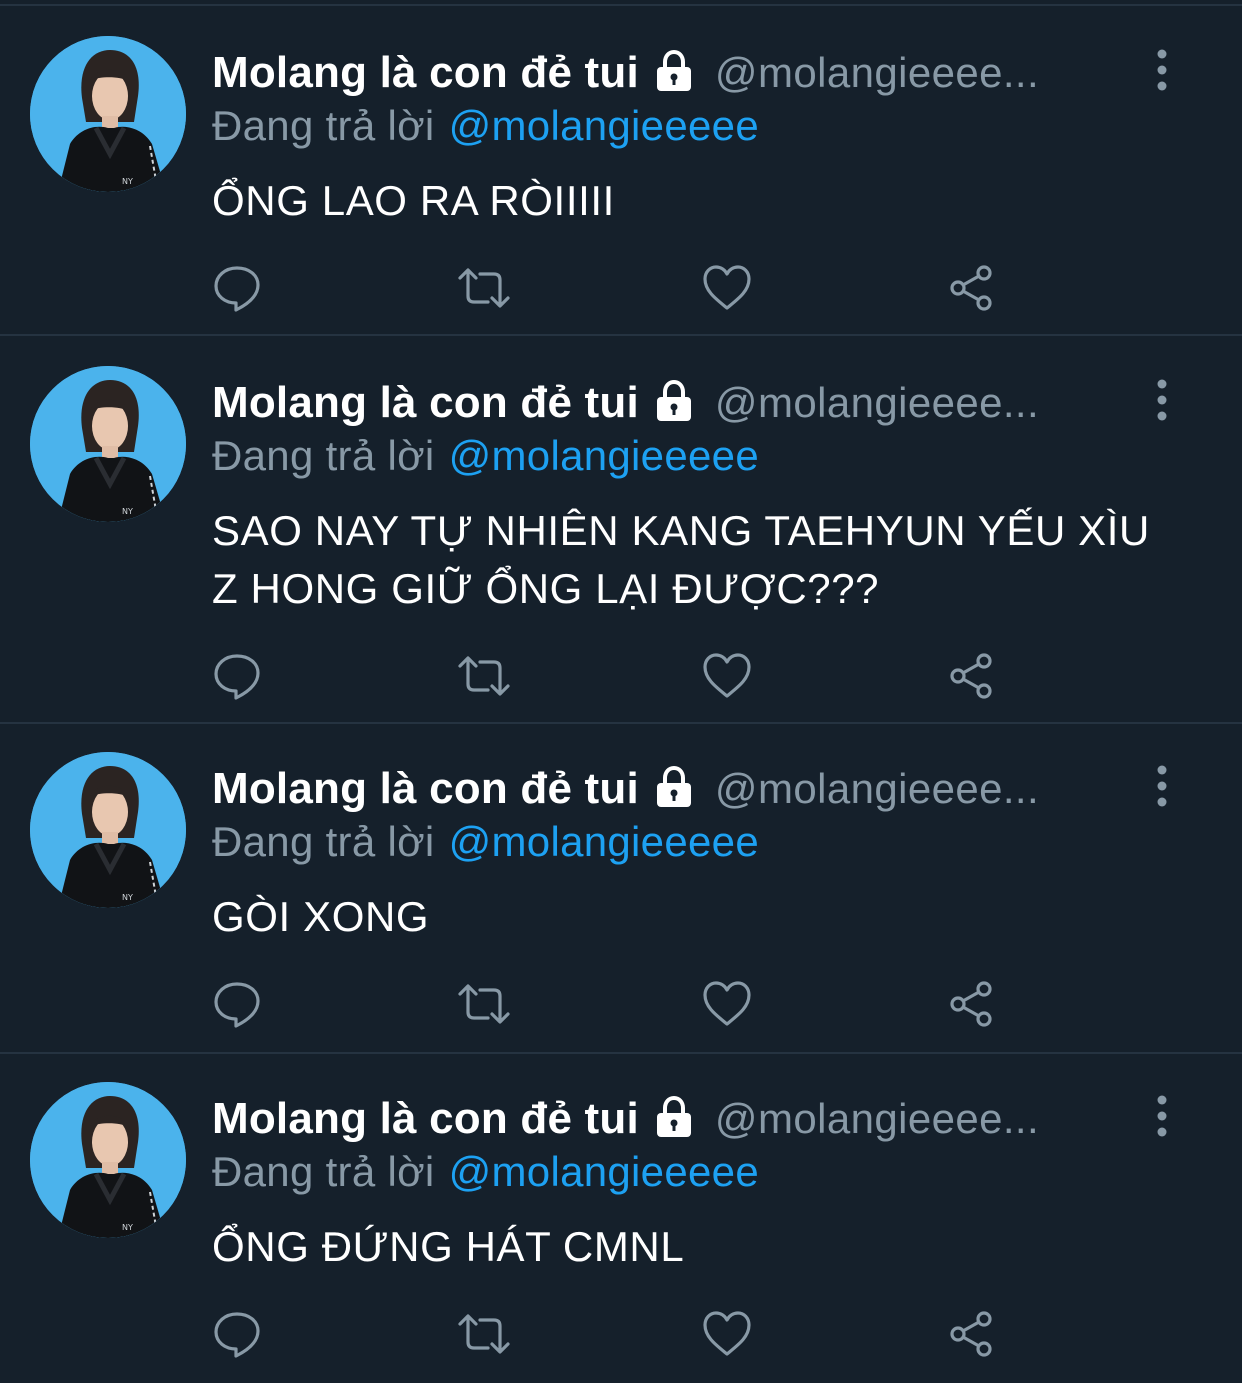 The width and height of the screenshot is (1242, 1383). Describe the element at coordinates (413, 200) in the screenshot. I see `tweet-text: ỔNG LAO RA RÒIIIII` at that location.